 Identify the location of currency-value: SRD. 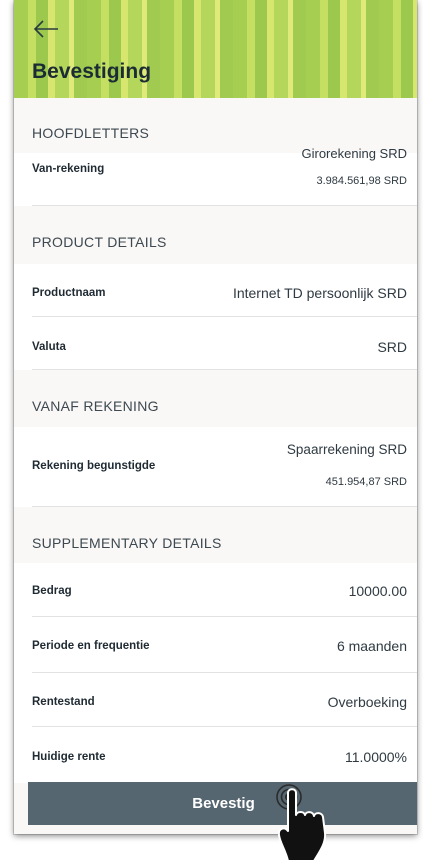
(392, 347).